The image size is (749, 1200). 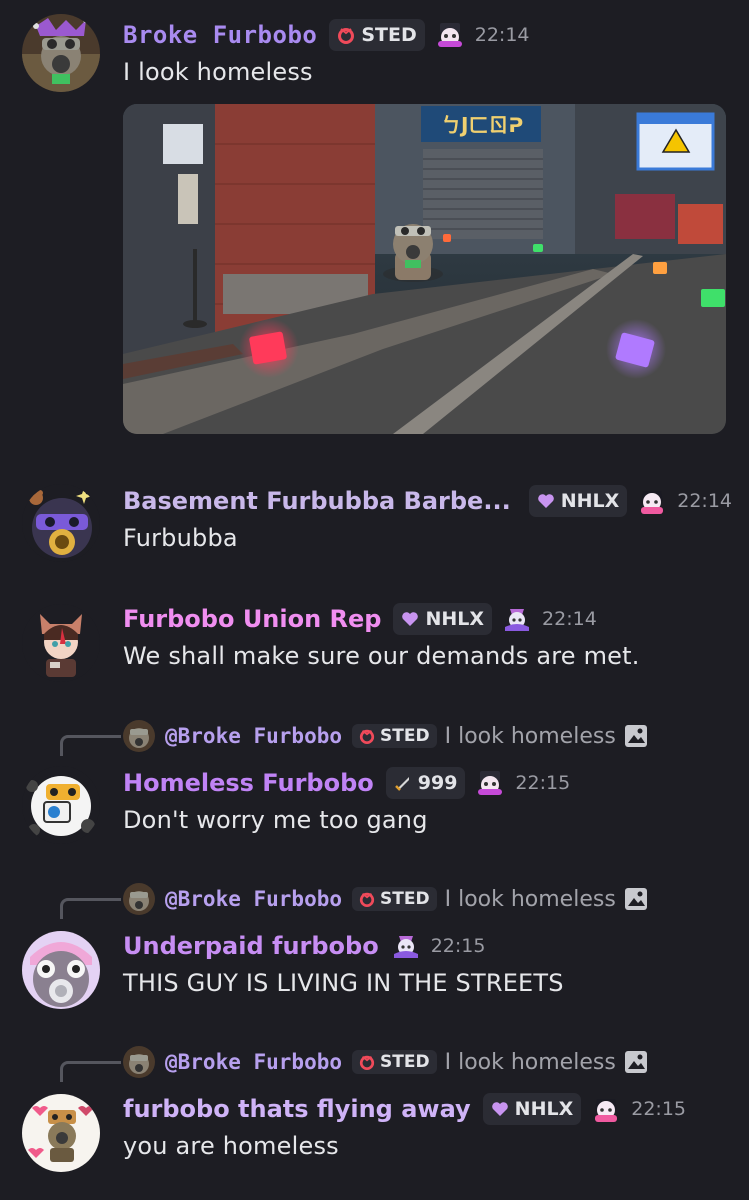 What do you see at coordinates (297, 1109) in the screenshot?
I see `author-name: furbobo thats flying away` at bounding box center [297, 1109].